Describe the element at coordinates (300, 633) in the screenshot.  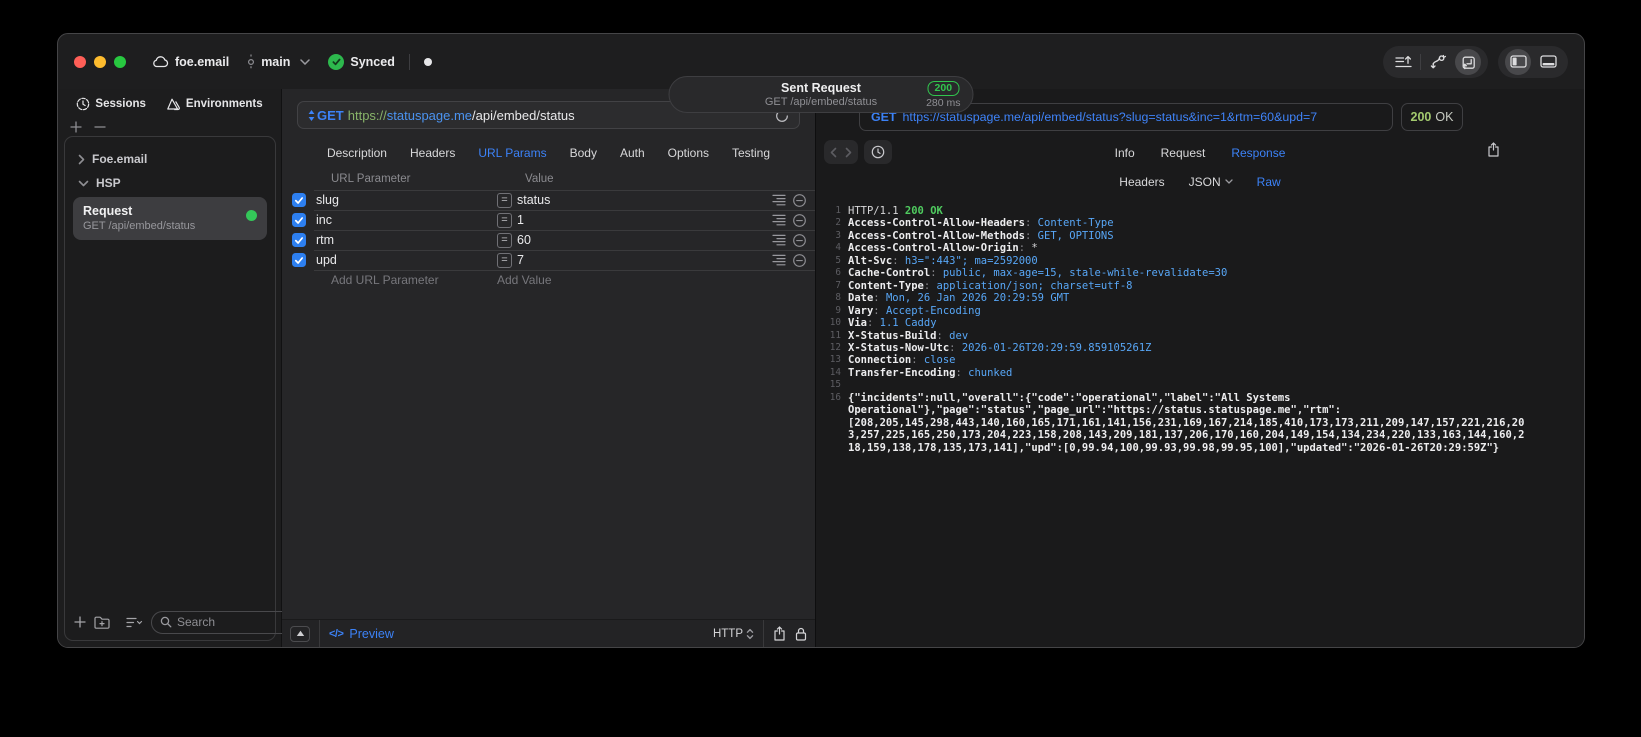
I see `collapse-panel-button` at that location.